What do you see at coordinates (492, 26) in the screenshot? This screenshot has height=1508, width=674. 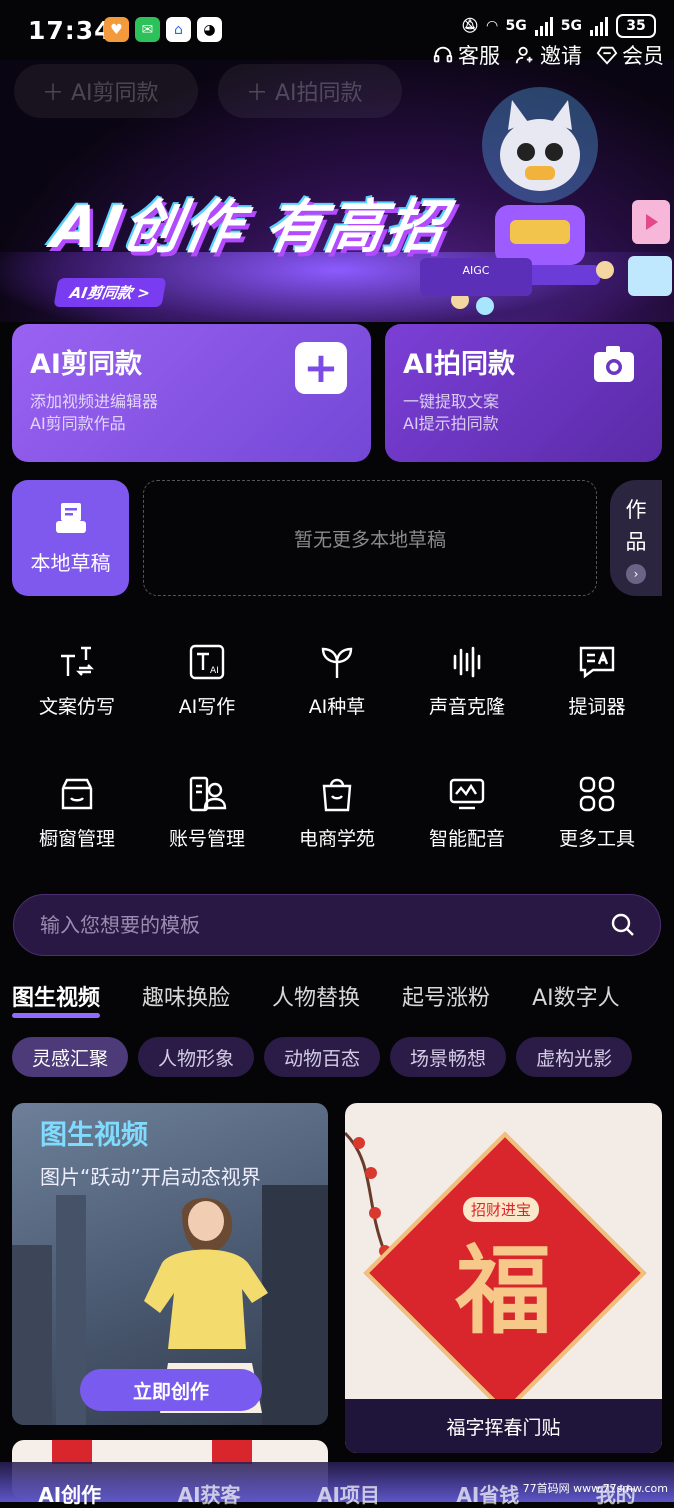 I see `wifi-icon: ◠` at bounding box center [492, 26].